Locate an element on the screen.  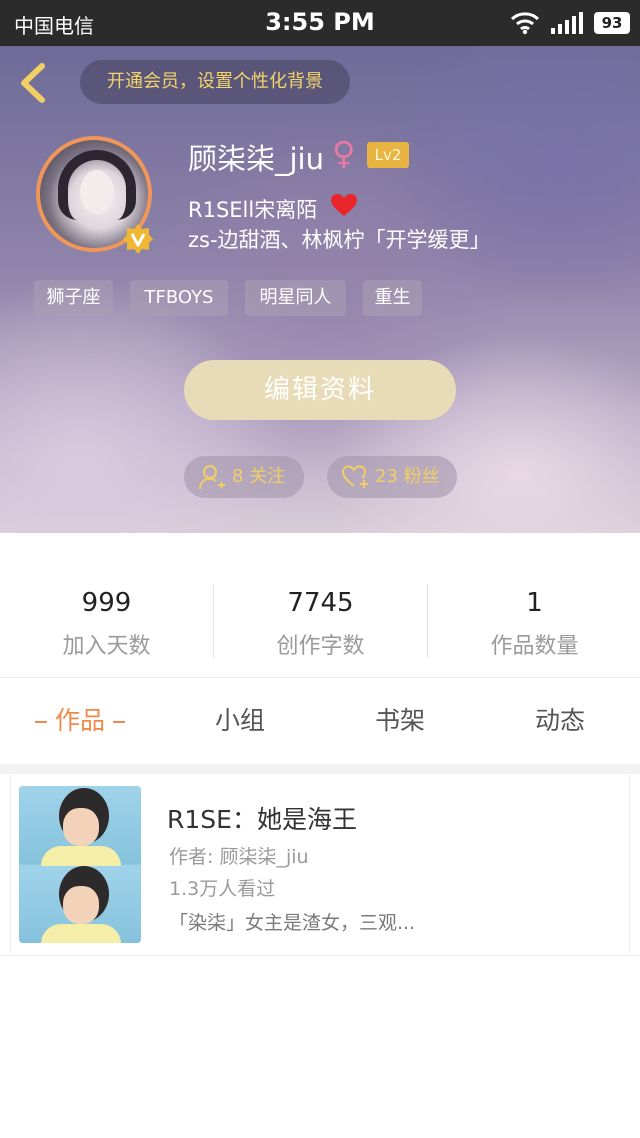
tag-chip: 明星同人 is located at coordinates (295, 298).